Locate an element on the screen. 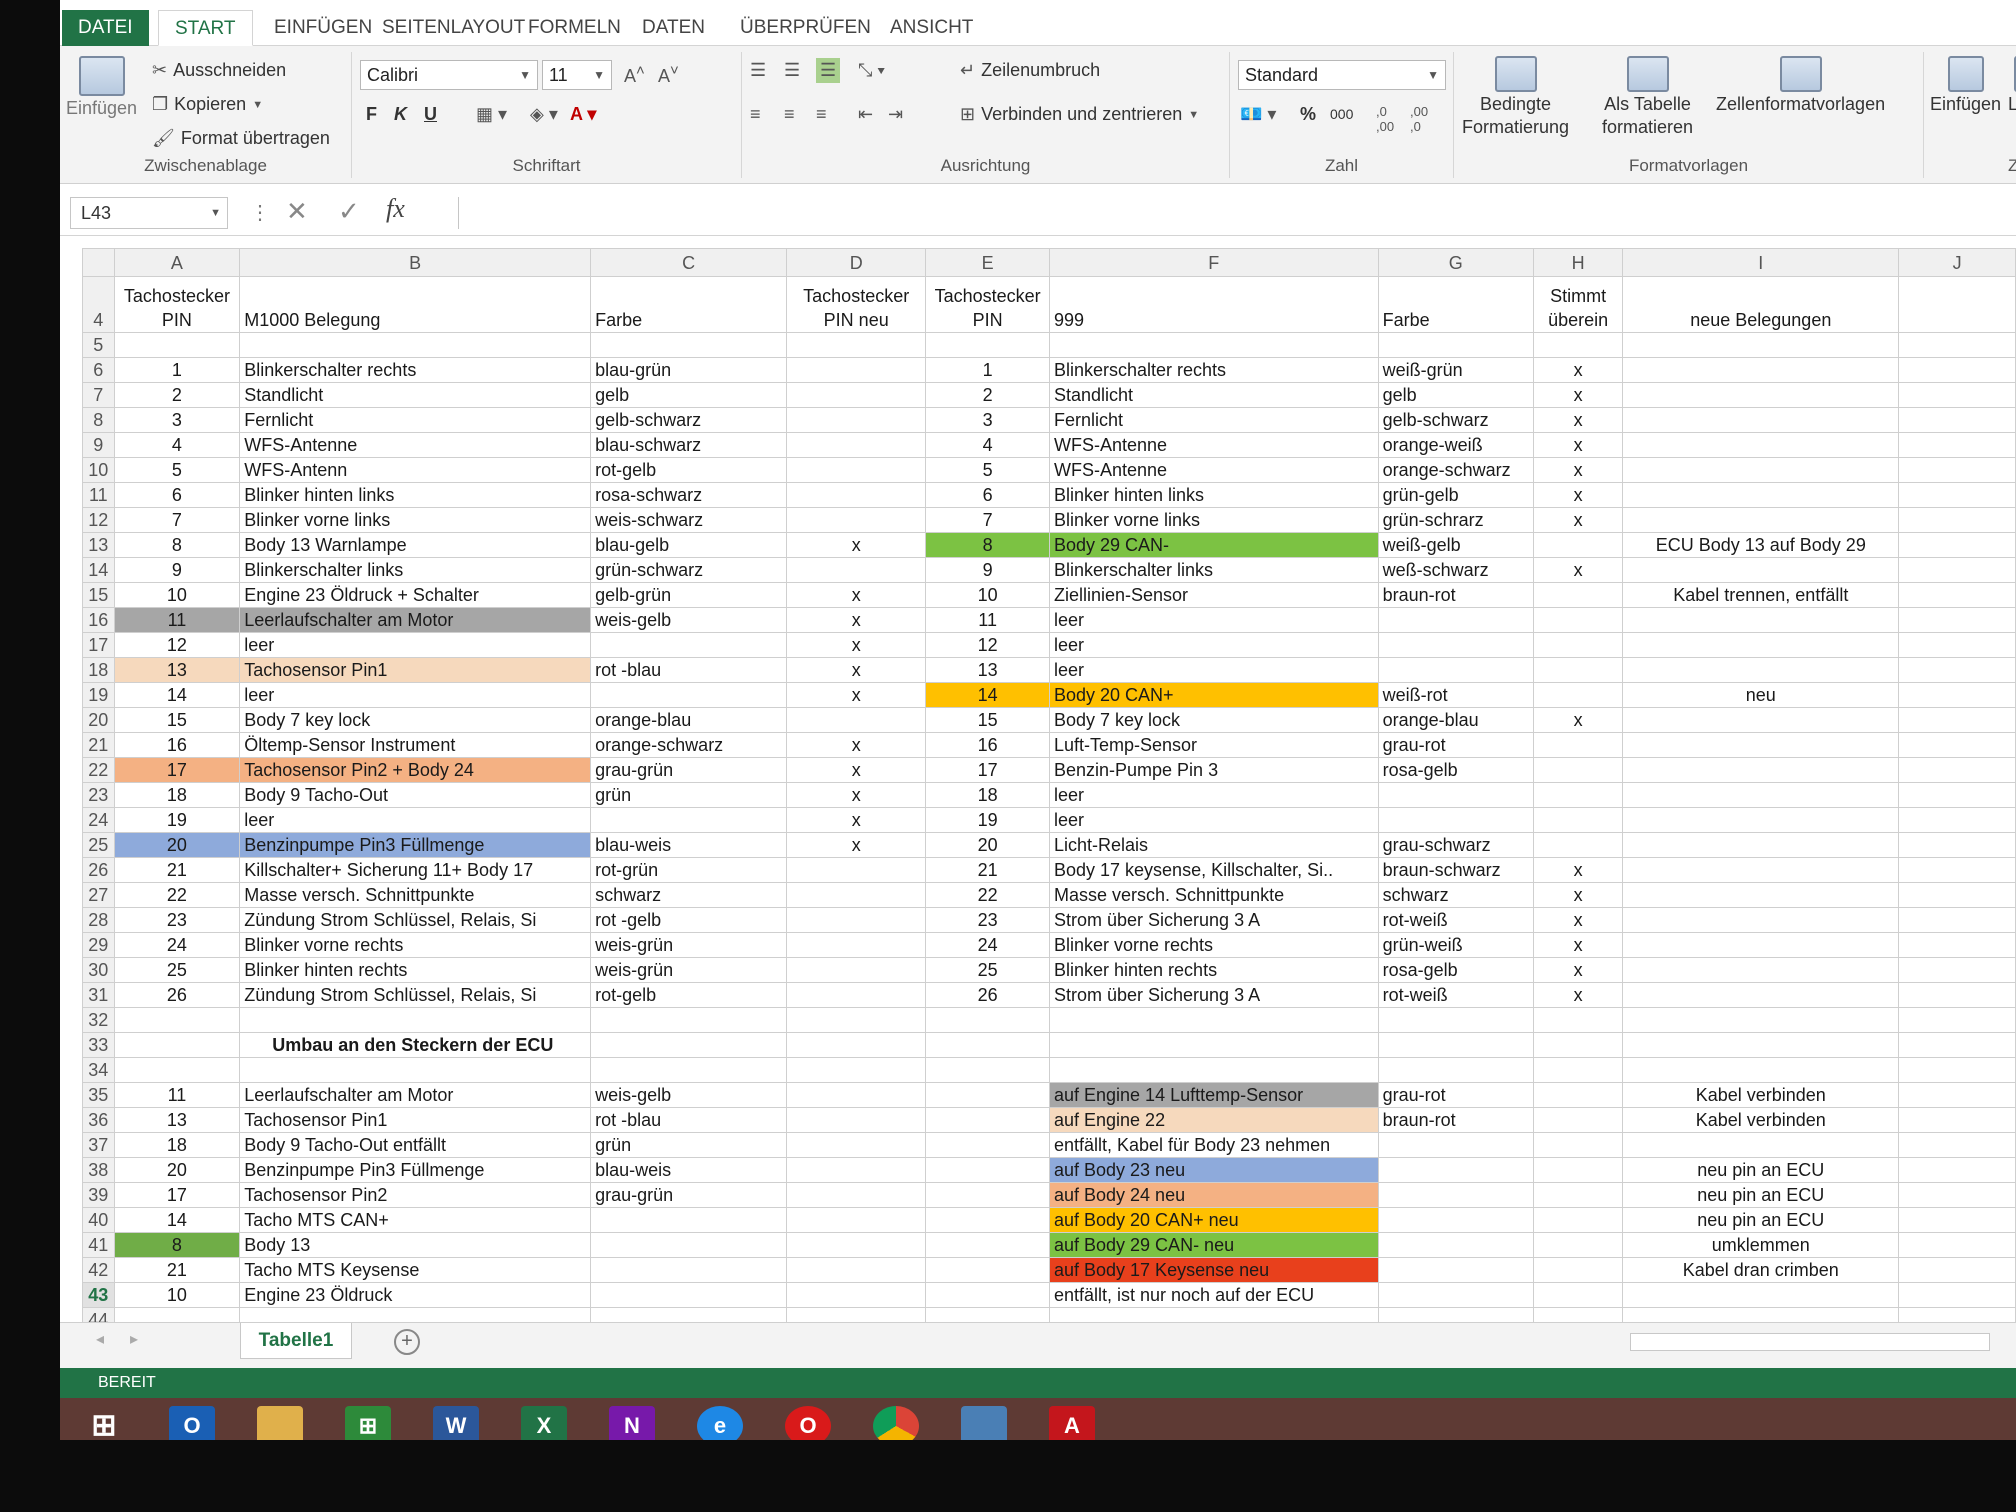 Image resolution: width=2016 pixels, height=1512 pixels. cancel-icon: ✕ is located at coordinates (297, 211).